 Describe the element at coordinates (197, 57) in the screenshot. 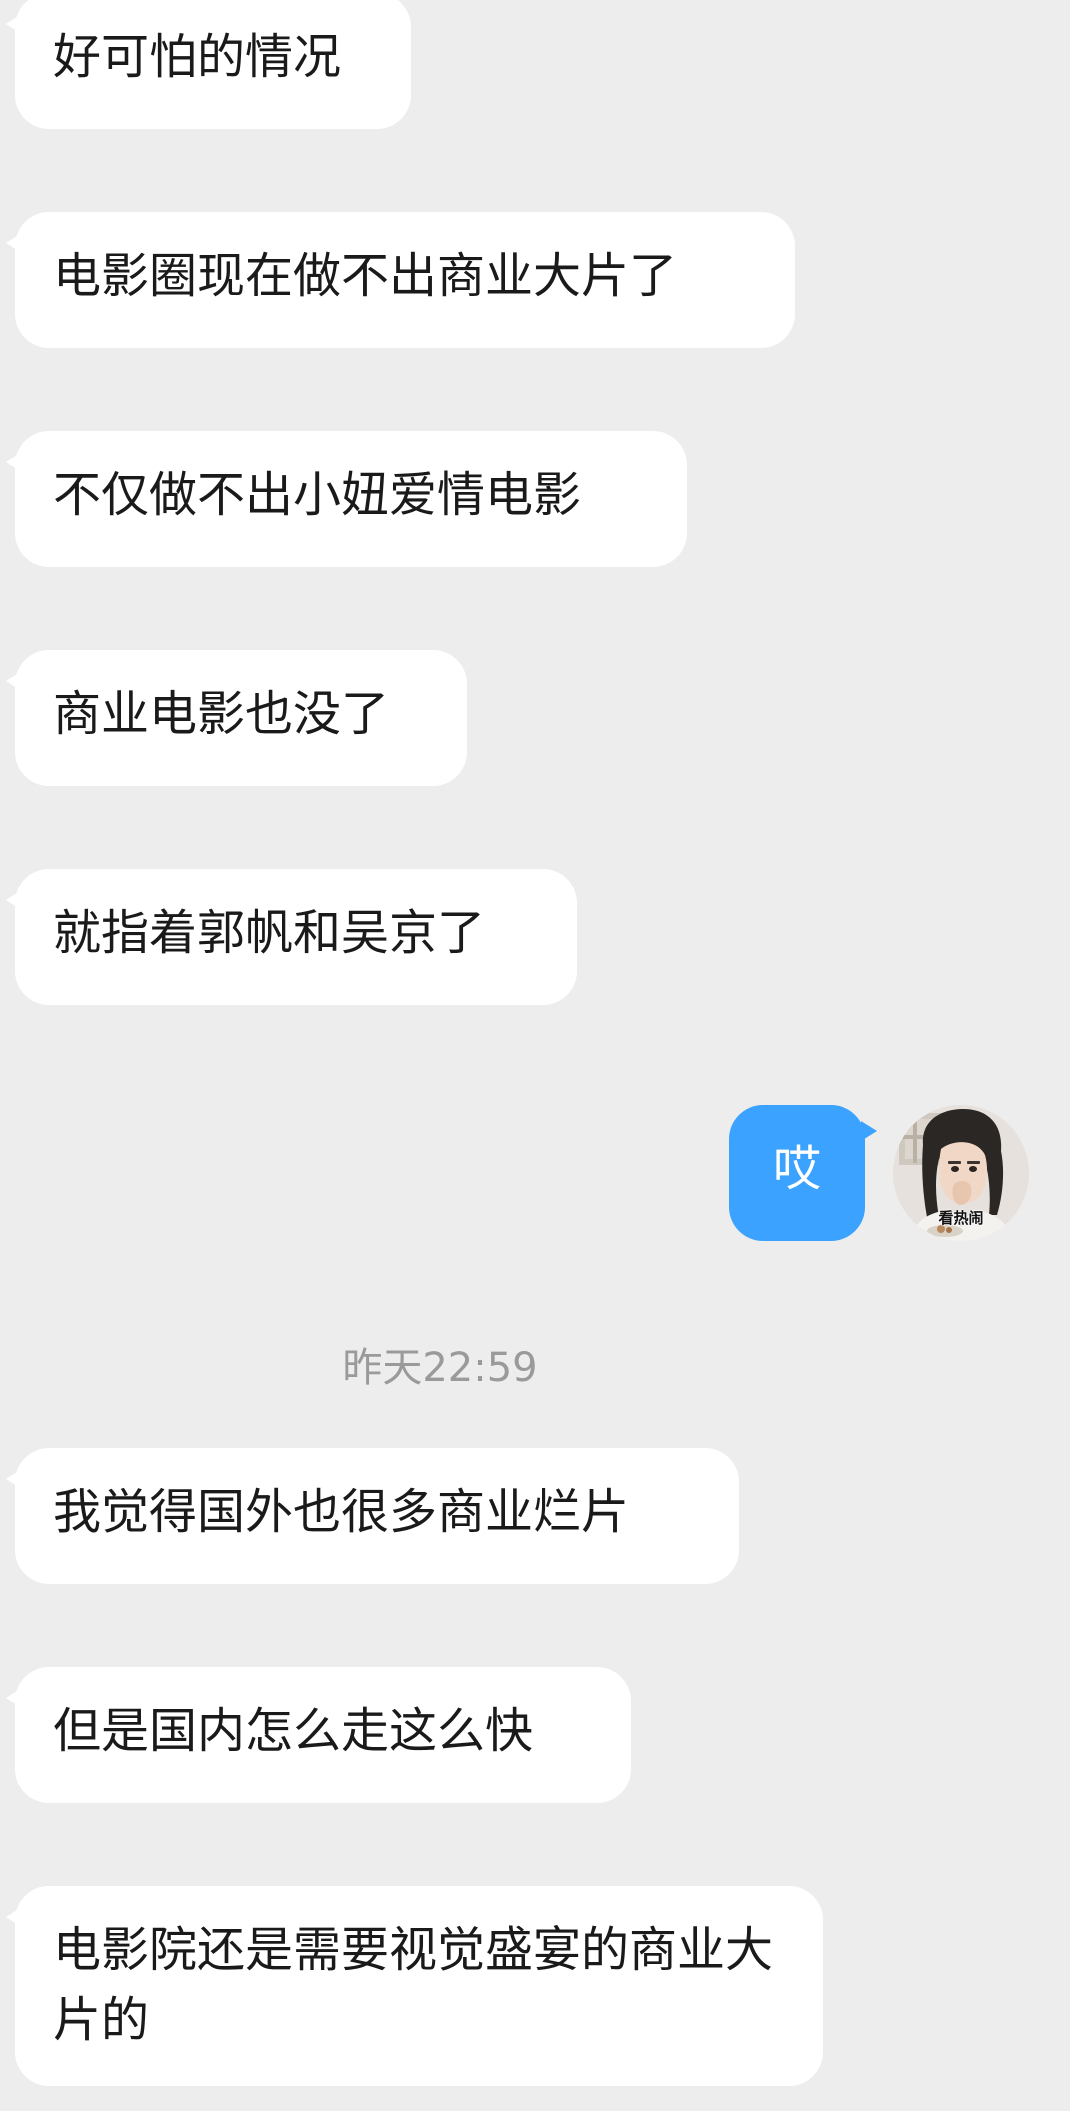

I see `message-text: 好可怕的情况` at that location.